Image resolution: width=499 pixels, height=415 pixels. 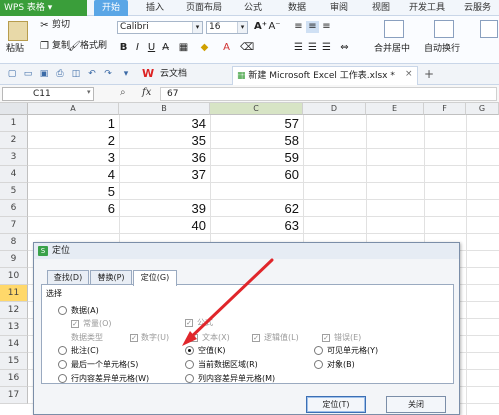 What do you see at coordinates (298, 27) in the screenshot?
I see `align-top-icon: ≡` at bounding box center [298, 27].